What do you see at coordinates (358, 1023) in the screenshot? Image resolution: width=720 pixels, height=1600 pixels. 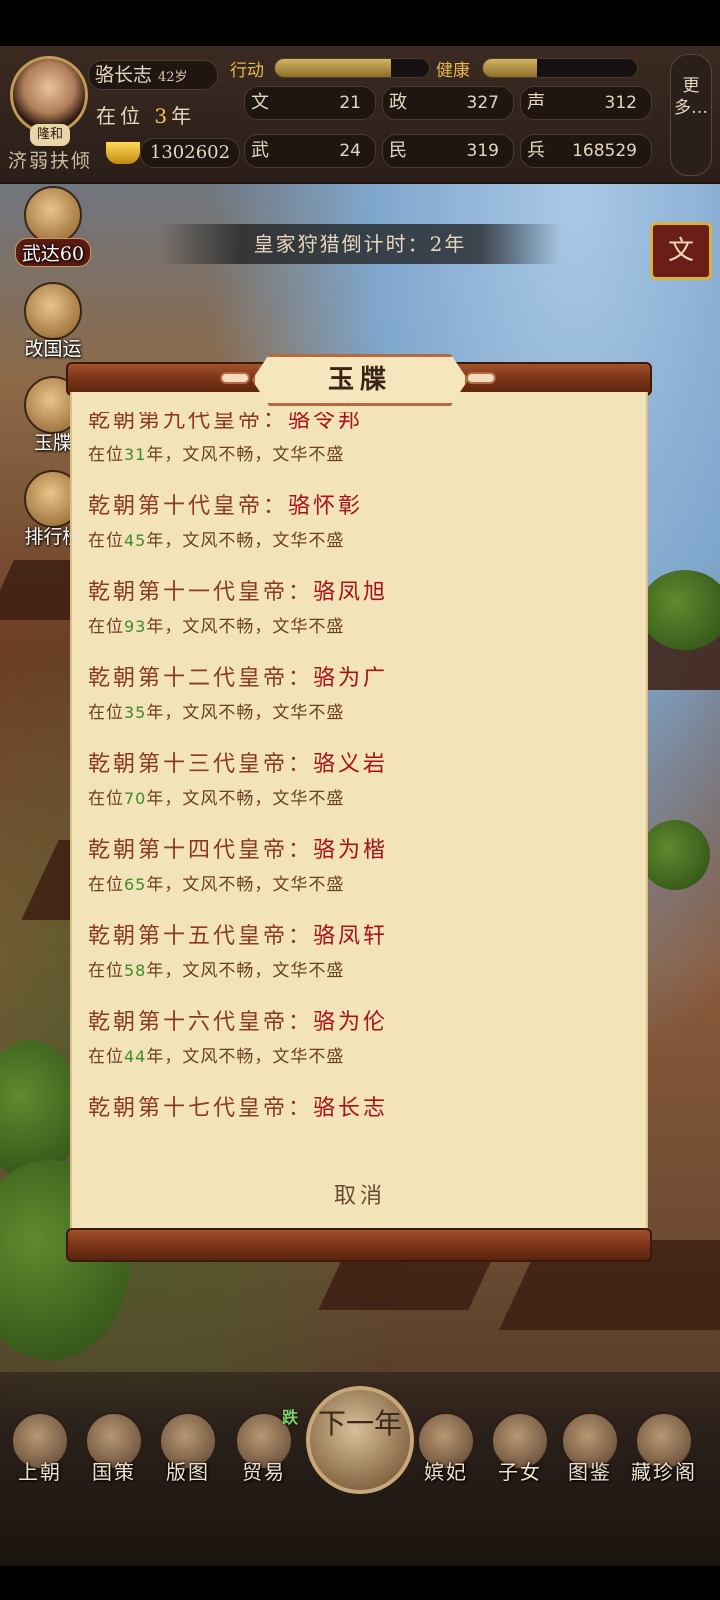 I see `entry-title: 乾朝第十六代皇帝：骆为伦` at bounding box center [358, 1023].